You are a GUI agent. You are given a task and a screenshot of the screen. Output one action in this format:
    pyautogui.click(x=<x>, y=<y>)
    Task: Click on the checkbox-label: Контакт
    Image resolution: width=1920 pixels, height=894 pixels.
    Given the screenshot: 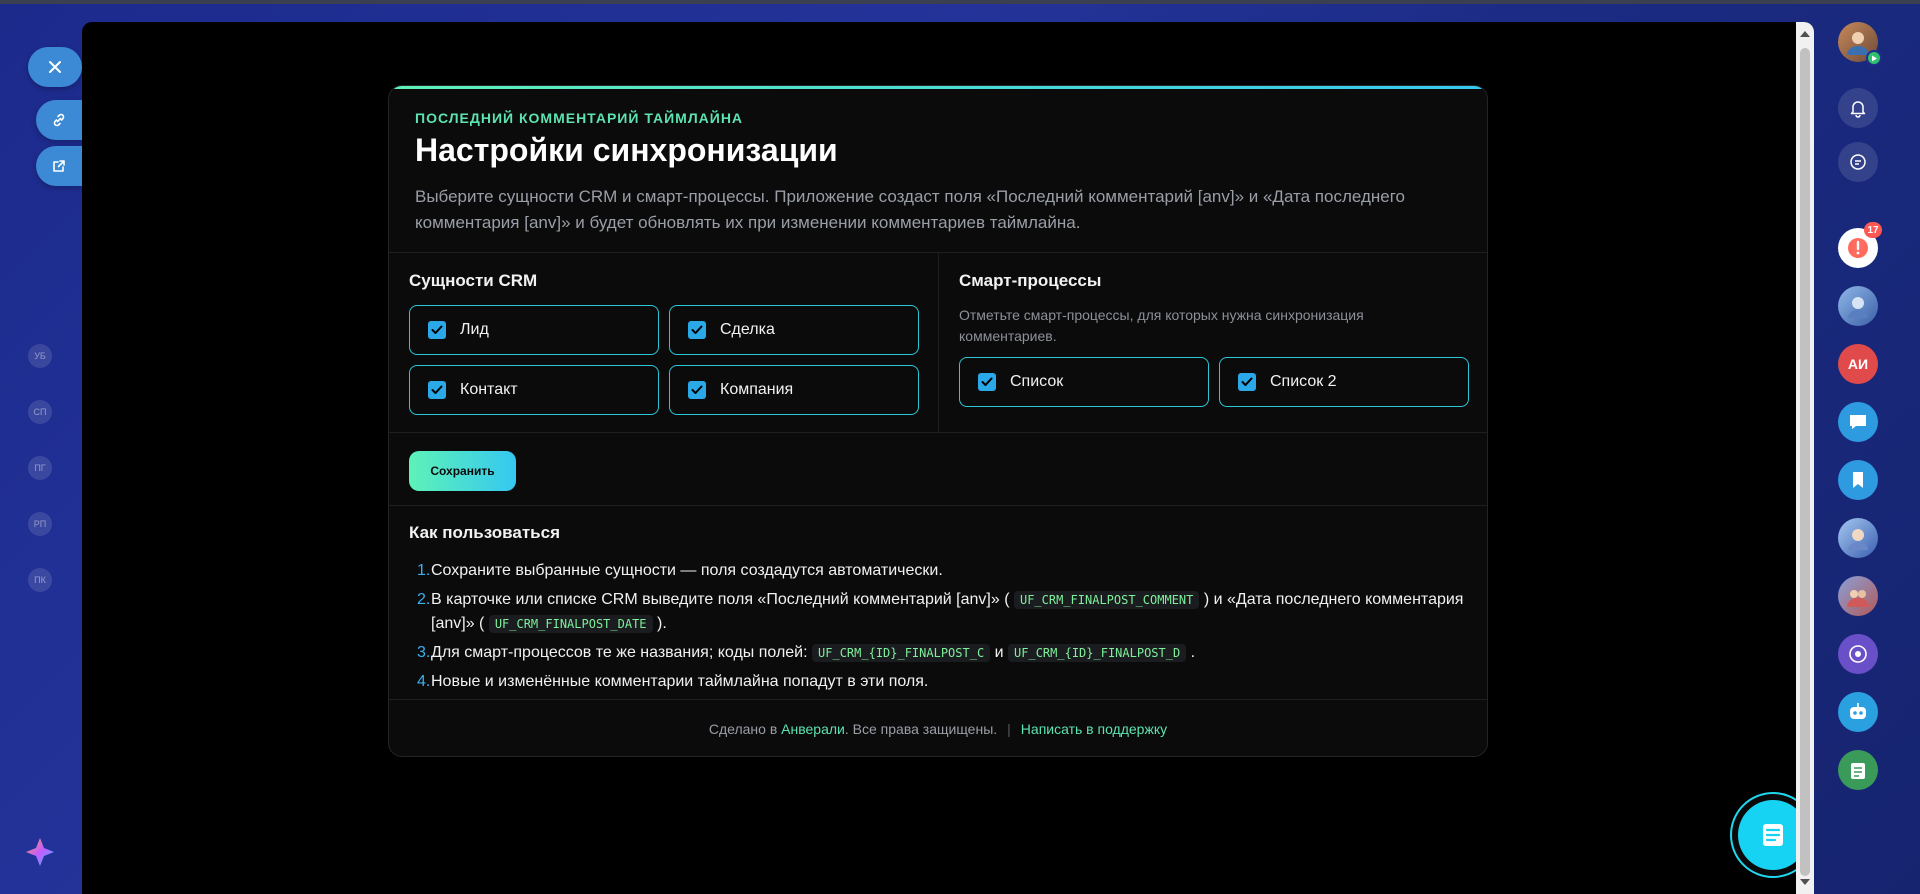 What is the action you would take?
    pyautogui.click(x=489, y=389)
    